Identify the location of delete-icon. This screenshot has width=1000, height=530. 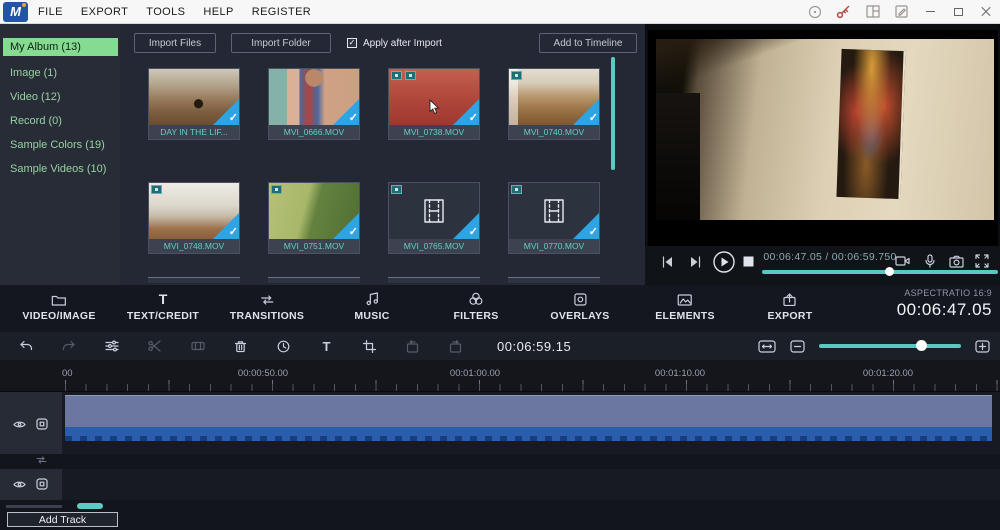
(240, 346).